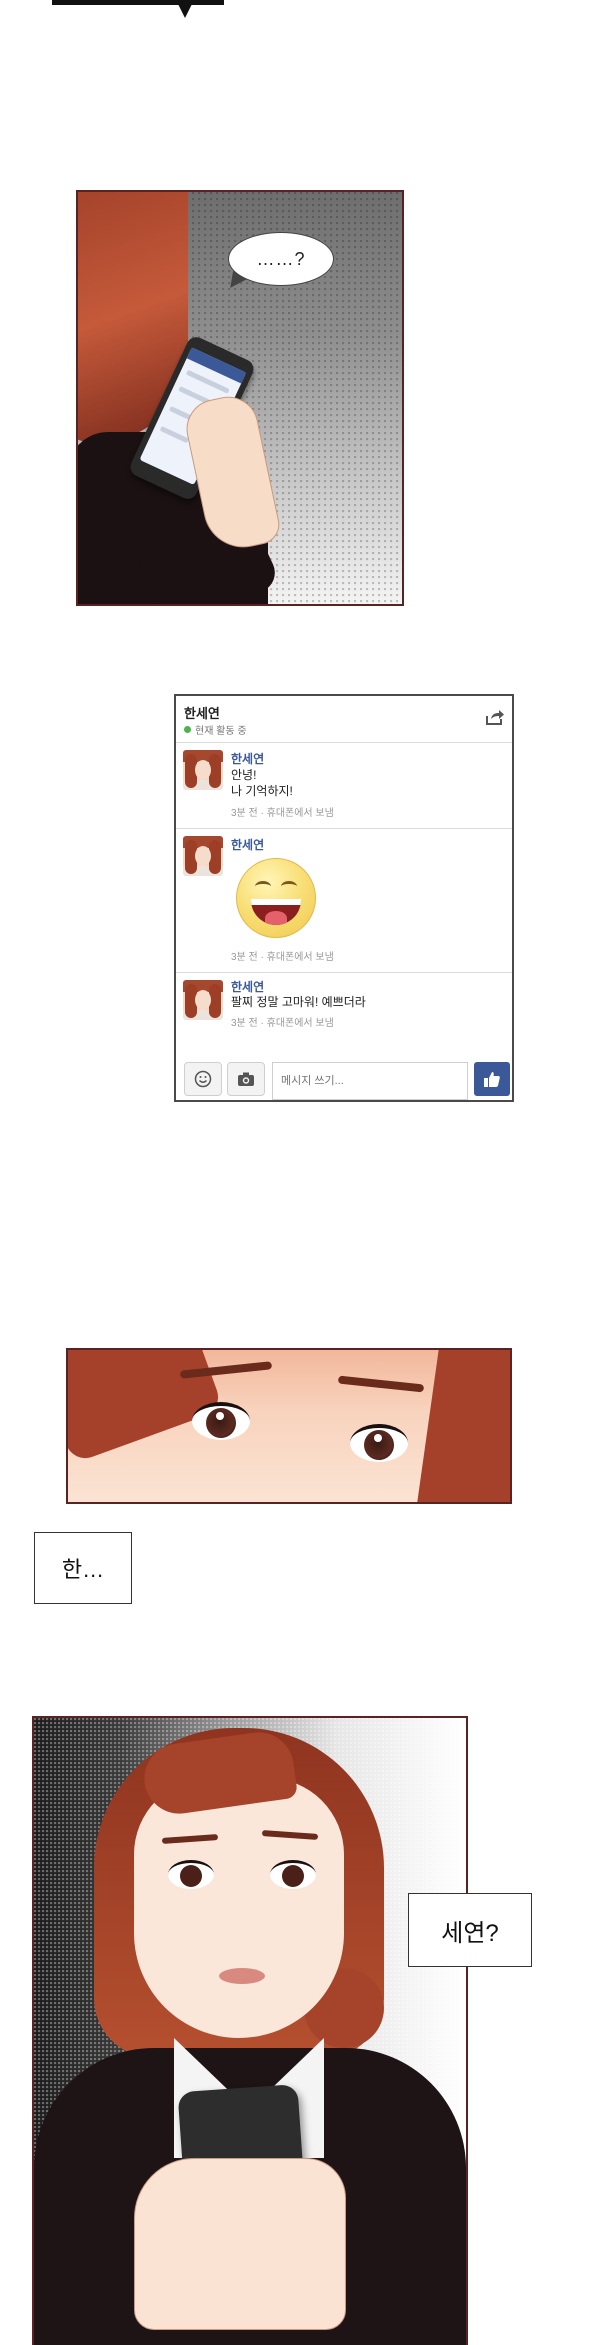  What do you see at coordinates (138, 2) in the screenshot?
I see `previous-speech-bubble` at bounding box center [138, 2].